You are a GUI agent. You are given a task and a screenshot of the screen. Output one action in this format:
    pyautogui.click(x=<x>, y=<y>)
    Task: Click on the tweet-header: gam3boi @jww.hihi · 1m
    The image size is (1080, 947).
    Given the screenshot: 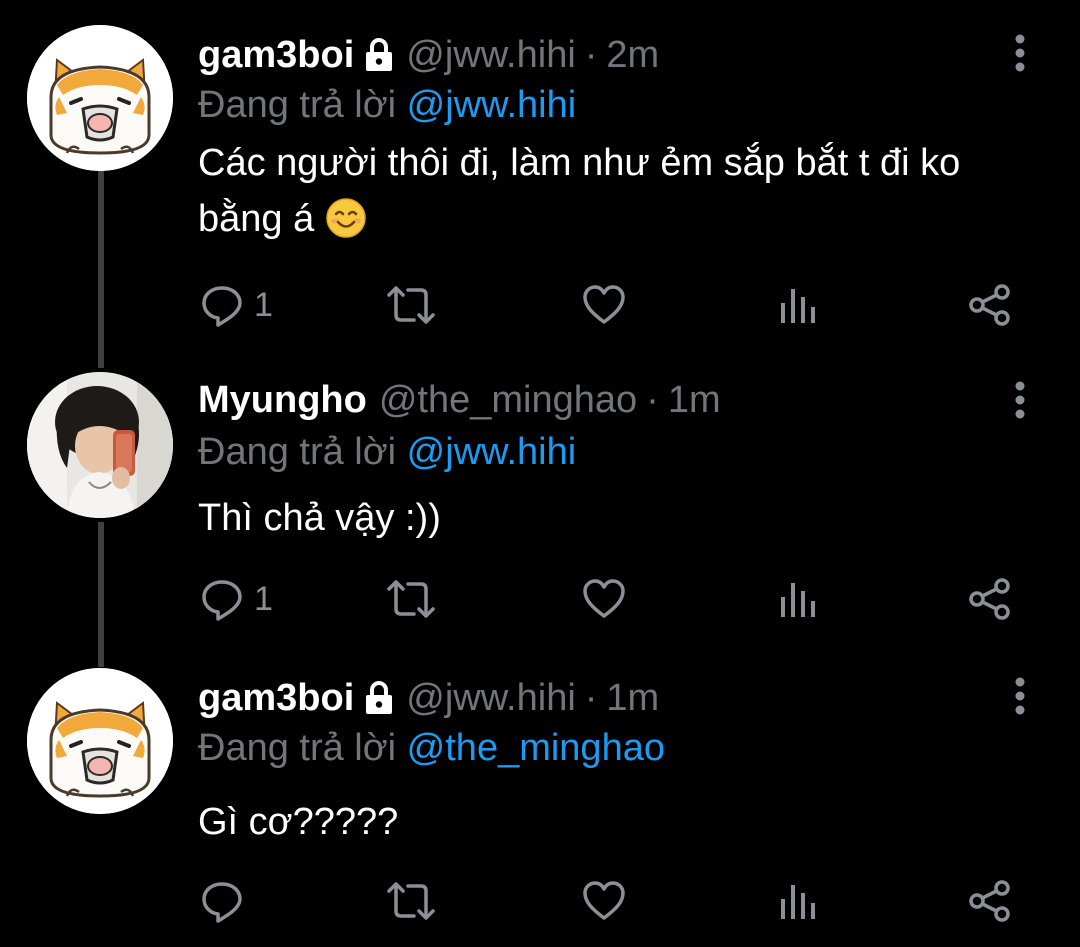 What is the action you would take?
    pyautogui.click(x=428, y=698)
    